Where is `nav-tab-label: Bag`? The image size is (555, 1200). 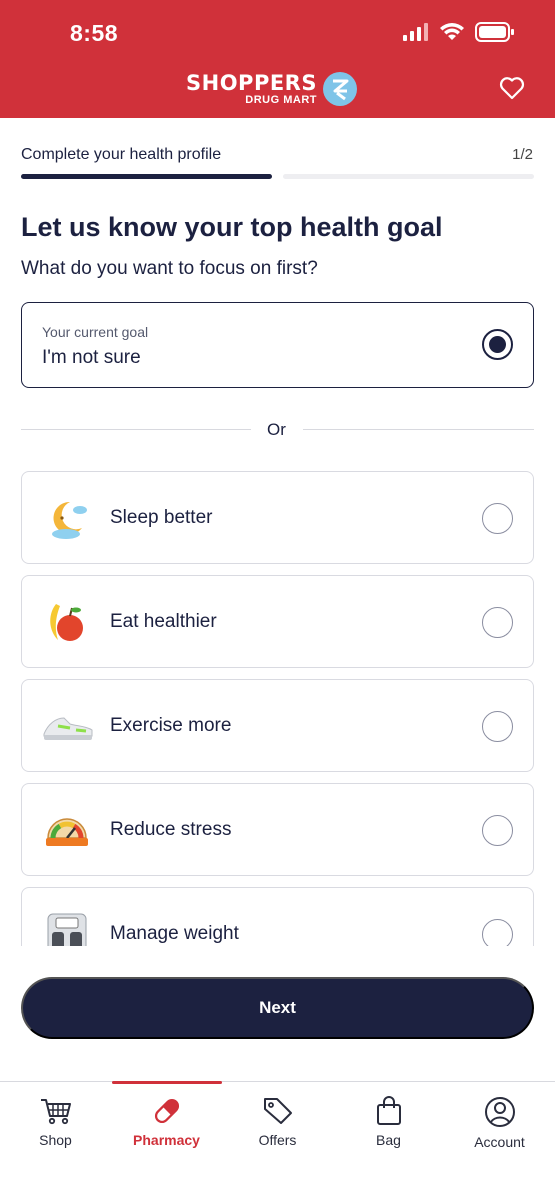 nav-tab-label: Bag is located at coordinates (388, 1140).